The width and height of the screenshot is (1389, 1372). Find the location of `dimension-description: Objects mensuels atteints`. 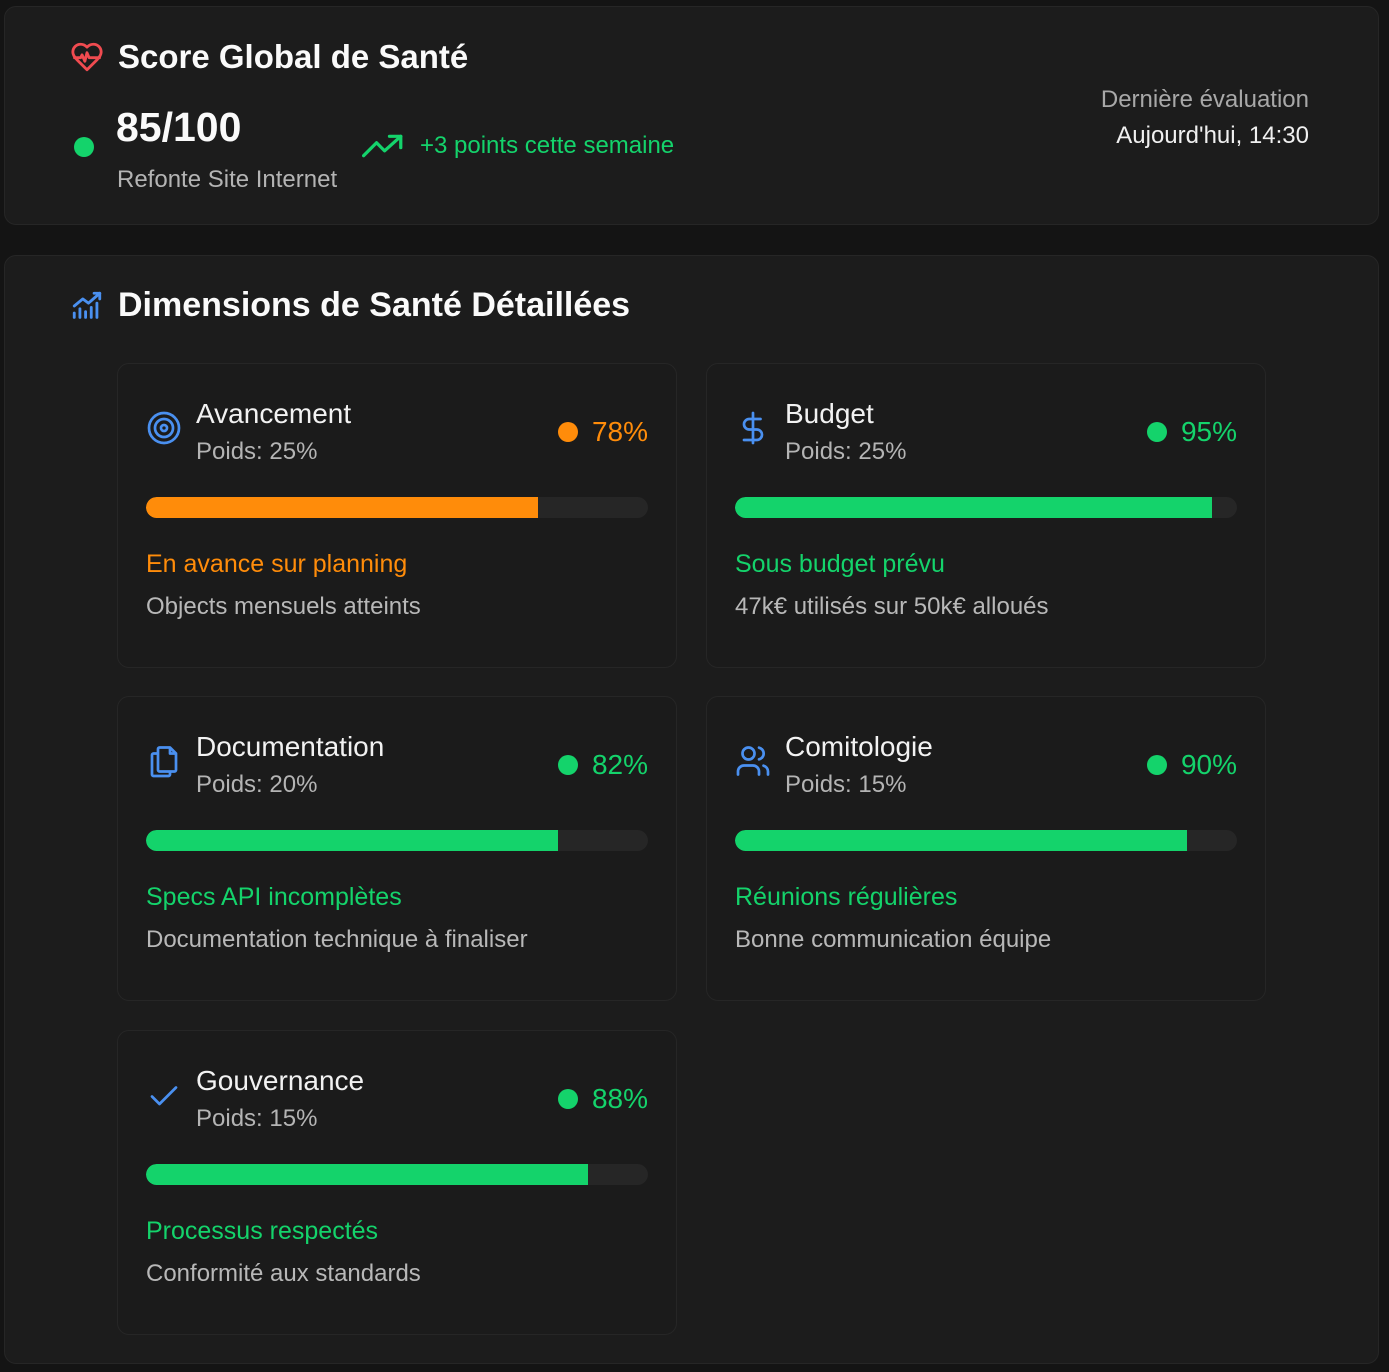

dimension-description: Objects mensuels atteints is located at coordinates (283, 606).